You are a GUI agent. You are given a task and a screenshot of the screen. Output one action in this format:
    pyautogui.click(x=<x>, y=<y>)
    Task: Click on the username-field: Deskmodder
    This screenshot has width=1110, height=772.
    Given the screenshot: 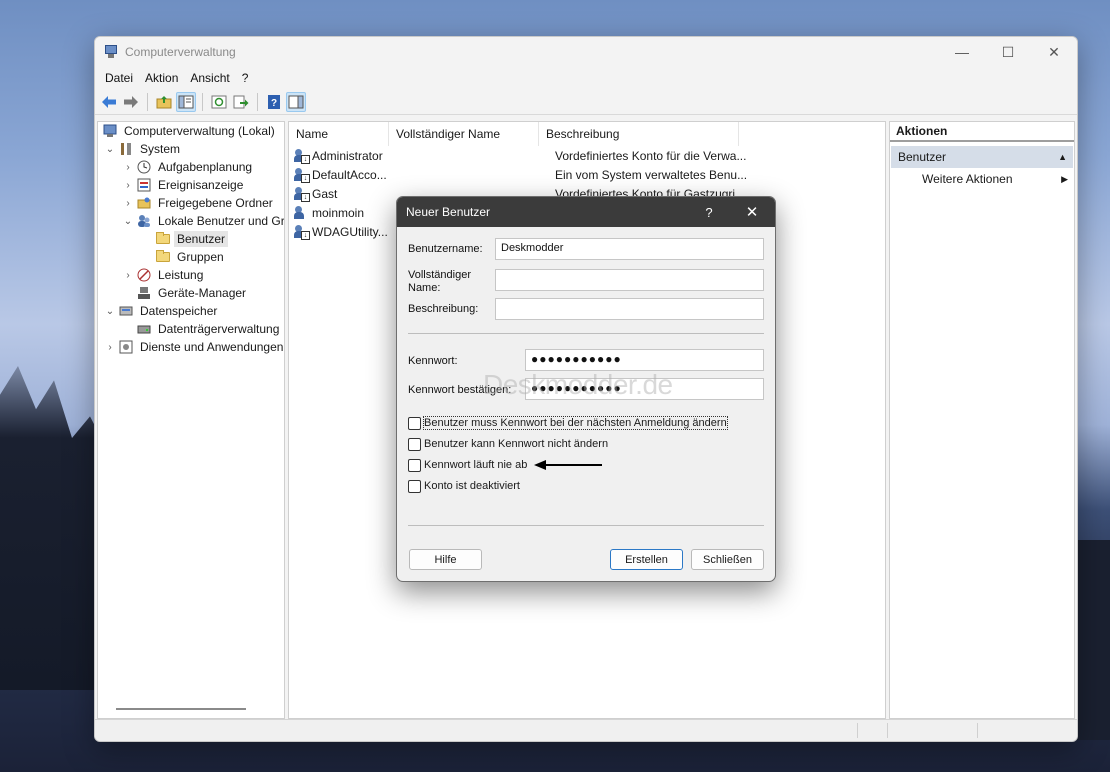 What is the action you would take?
    pyautogui.click(x=629, y=249)
    